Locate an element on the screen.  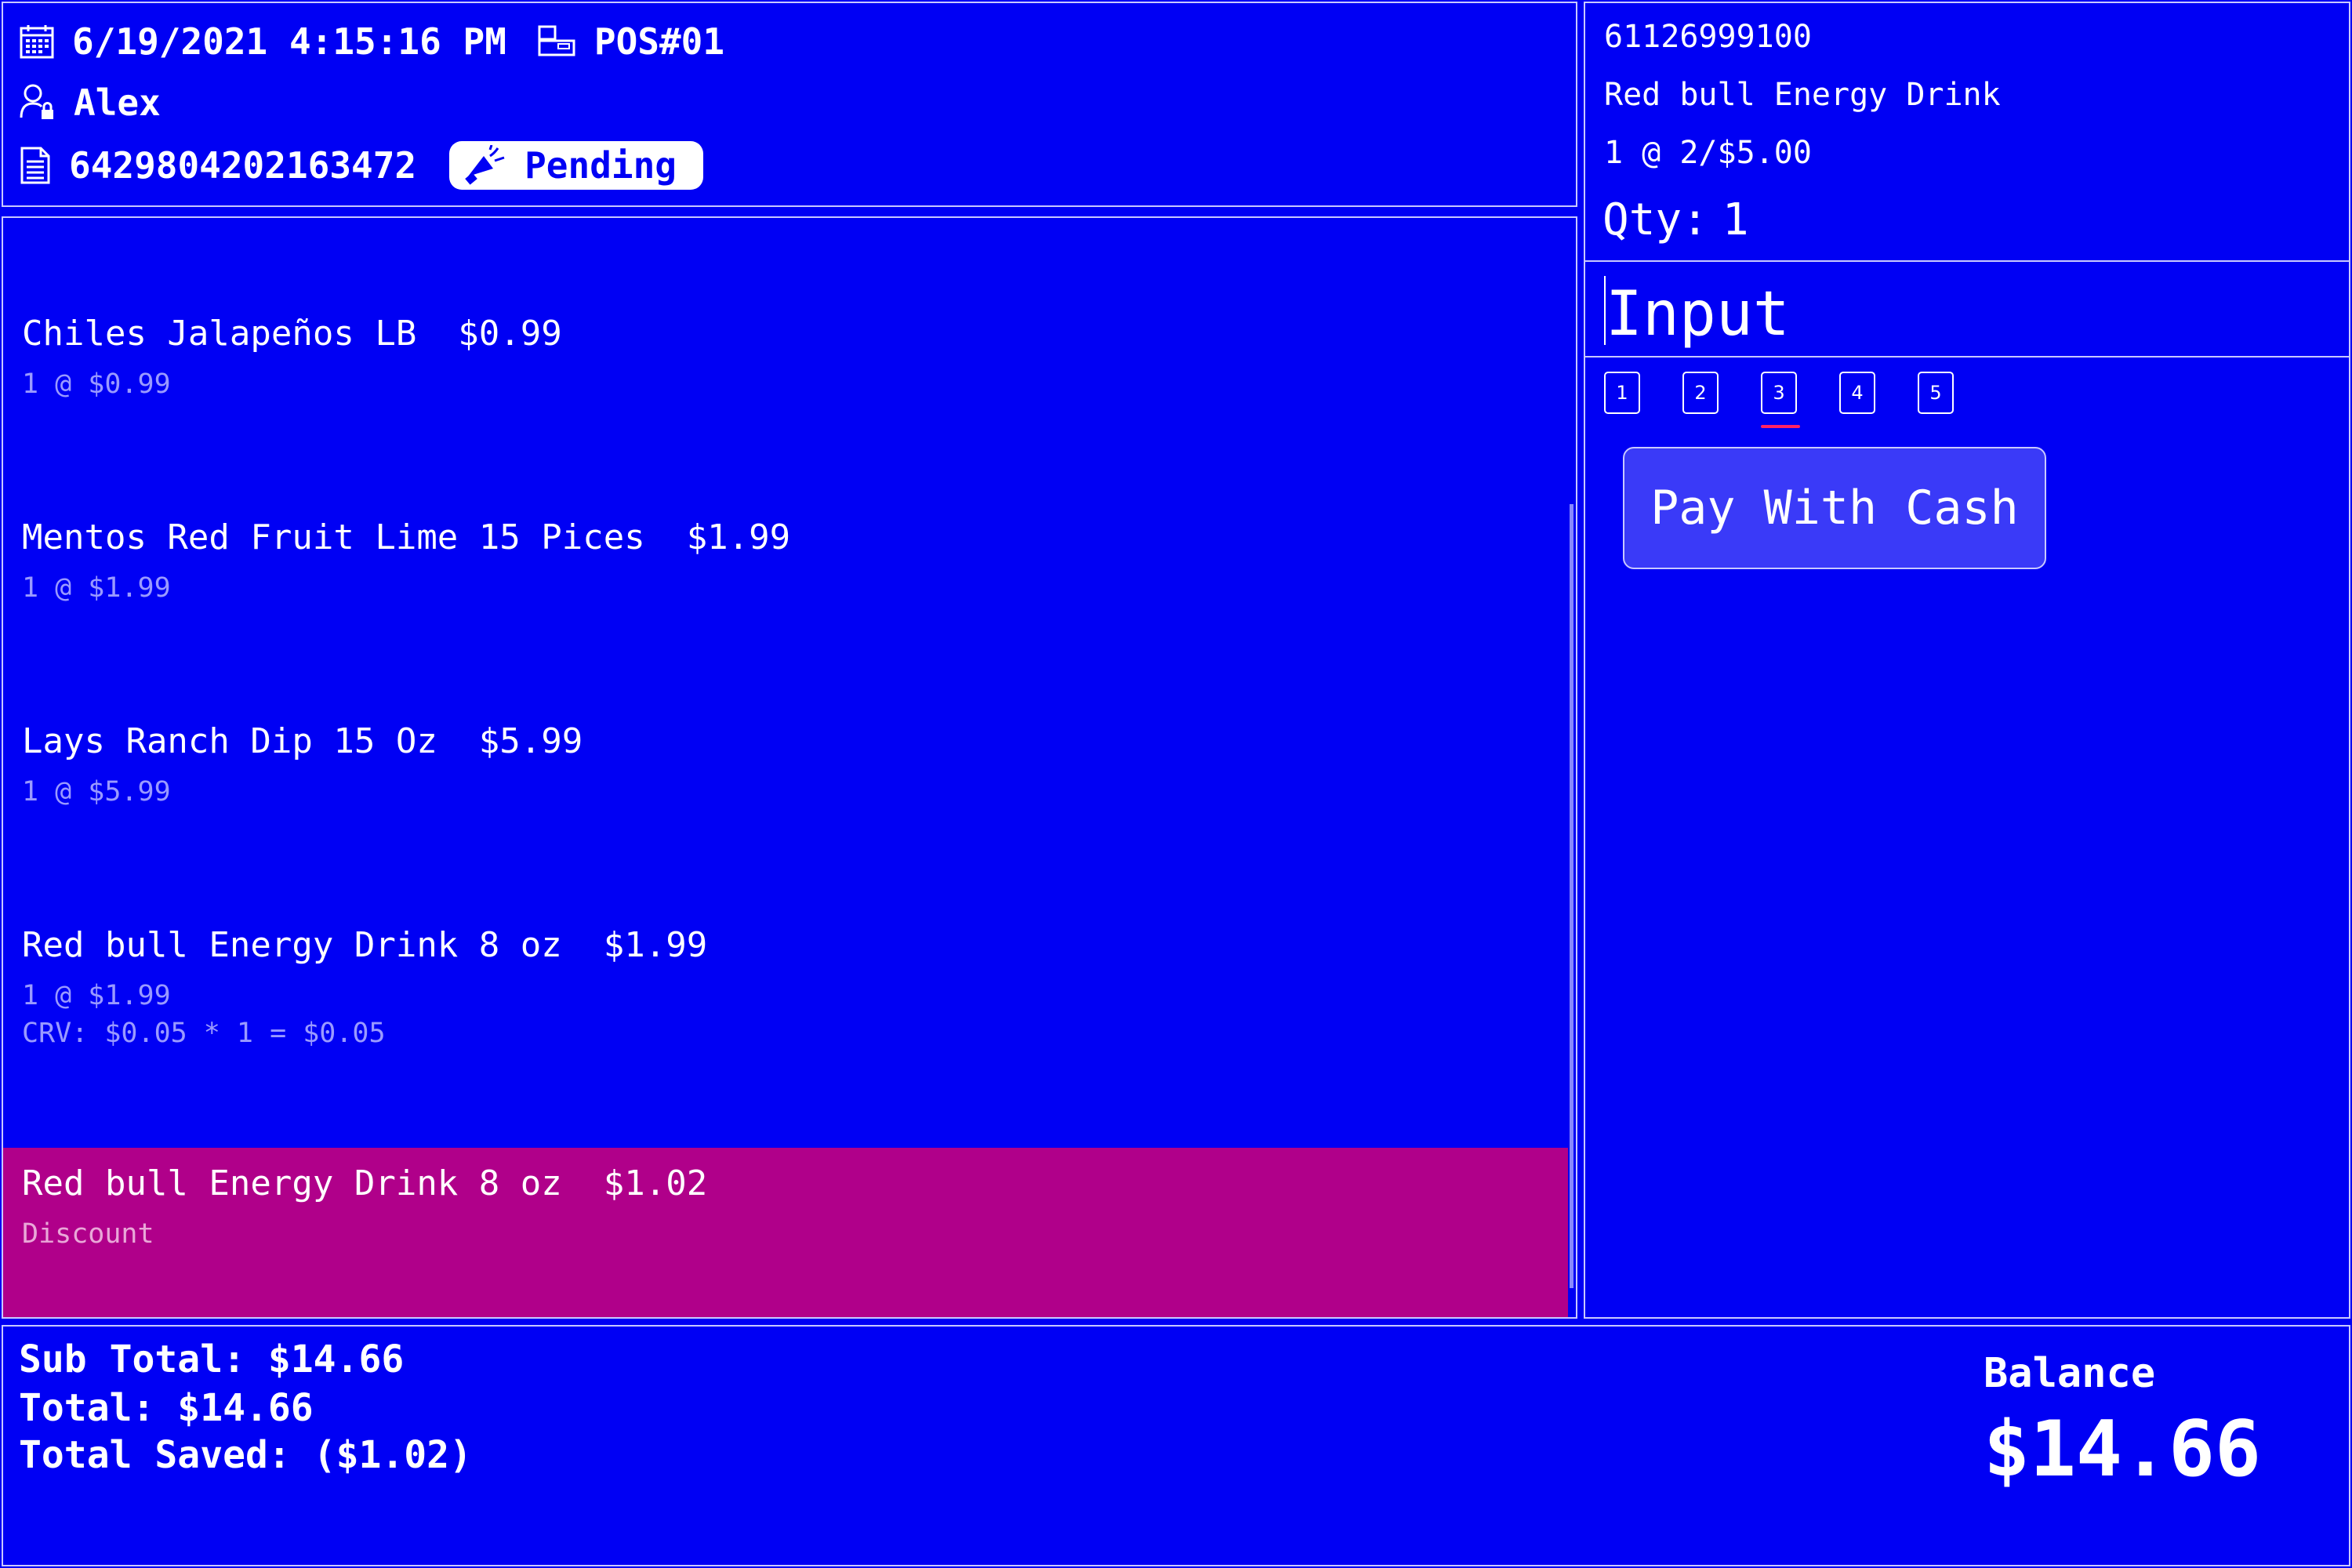
list-scrollbar is located at coordinates (1571, 896).